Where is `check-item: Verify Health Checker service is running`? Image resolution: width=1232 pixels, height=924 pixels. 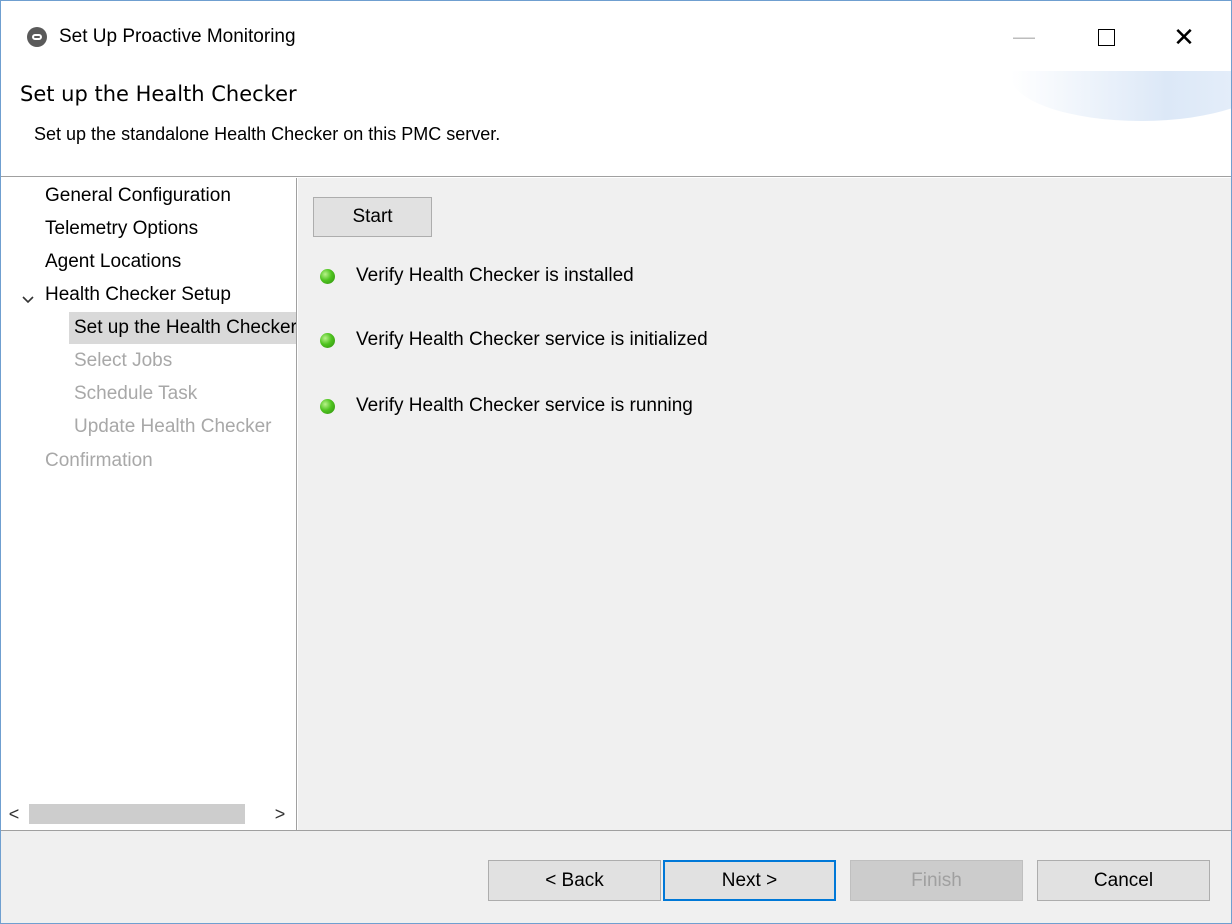
check-item: Verify Health Checker service is running is located at coordinates (506, 406).